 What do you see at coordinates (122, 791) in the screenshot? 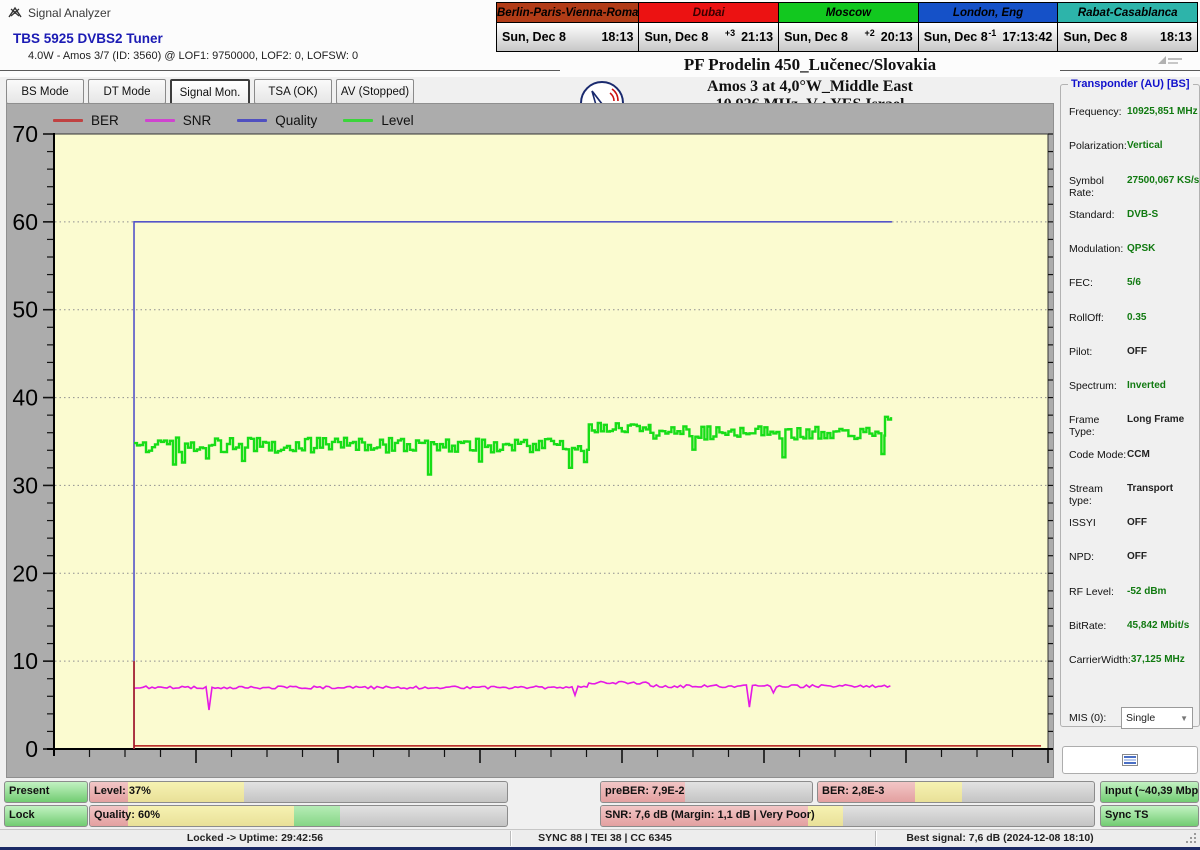
I see `gauge-label: Level: 37%` at bounding box center [122, 791].